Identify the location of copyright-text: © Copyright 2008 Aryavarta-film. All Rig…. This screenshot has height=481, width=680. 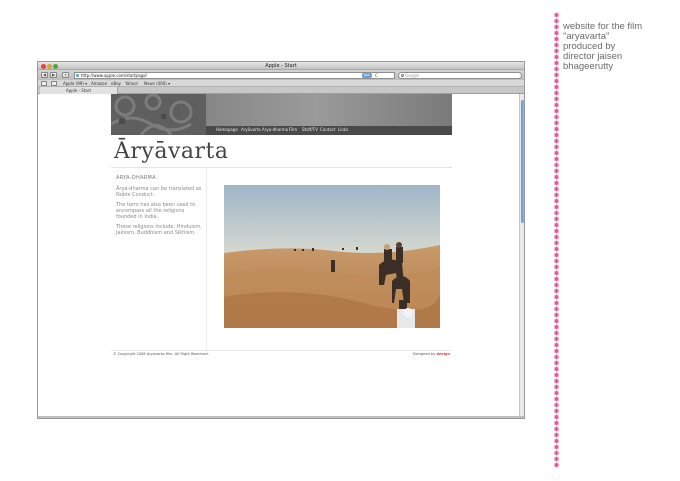
(161, 354).